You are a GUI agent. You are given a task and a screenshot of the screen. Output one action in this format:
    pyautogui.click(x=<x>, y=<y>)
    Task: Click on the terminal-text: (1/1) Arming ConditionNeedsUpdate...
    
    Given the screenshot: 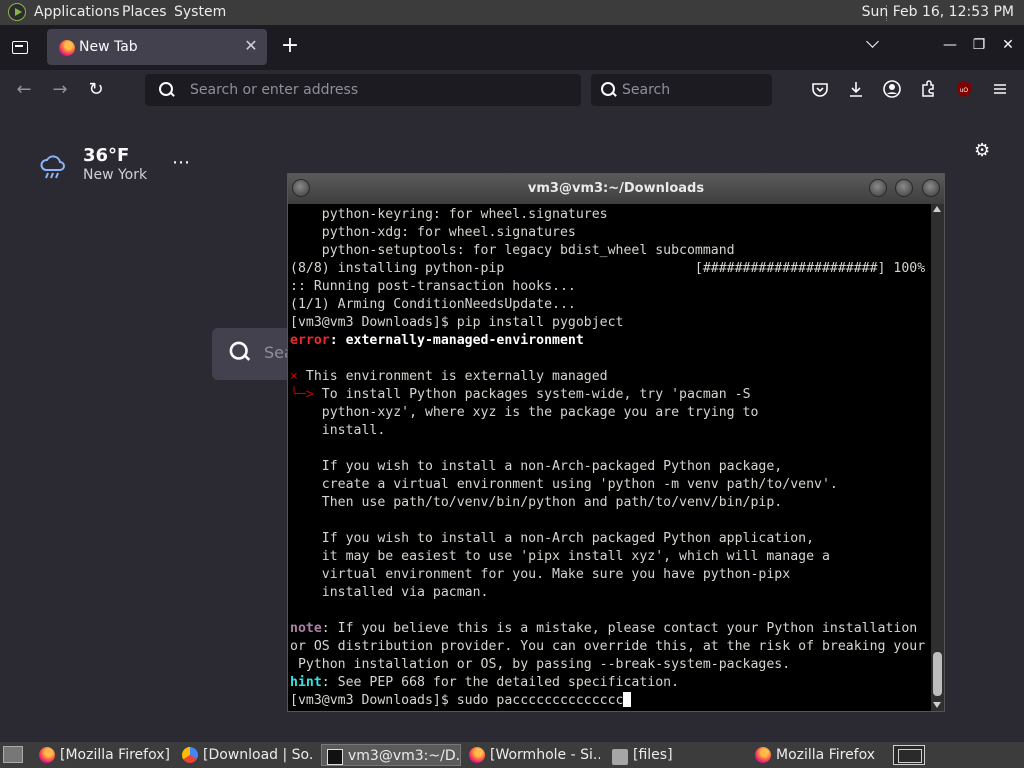 What is the action you would take?
    pyautogui.click(x=433, y=304)
    